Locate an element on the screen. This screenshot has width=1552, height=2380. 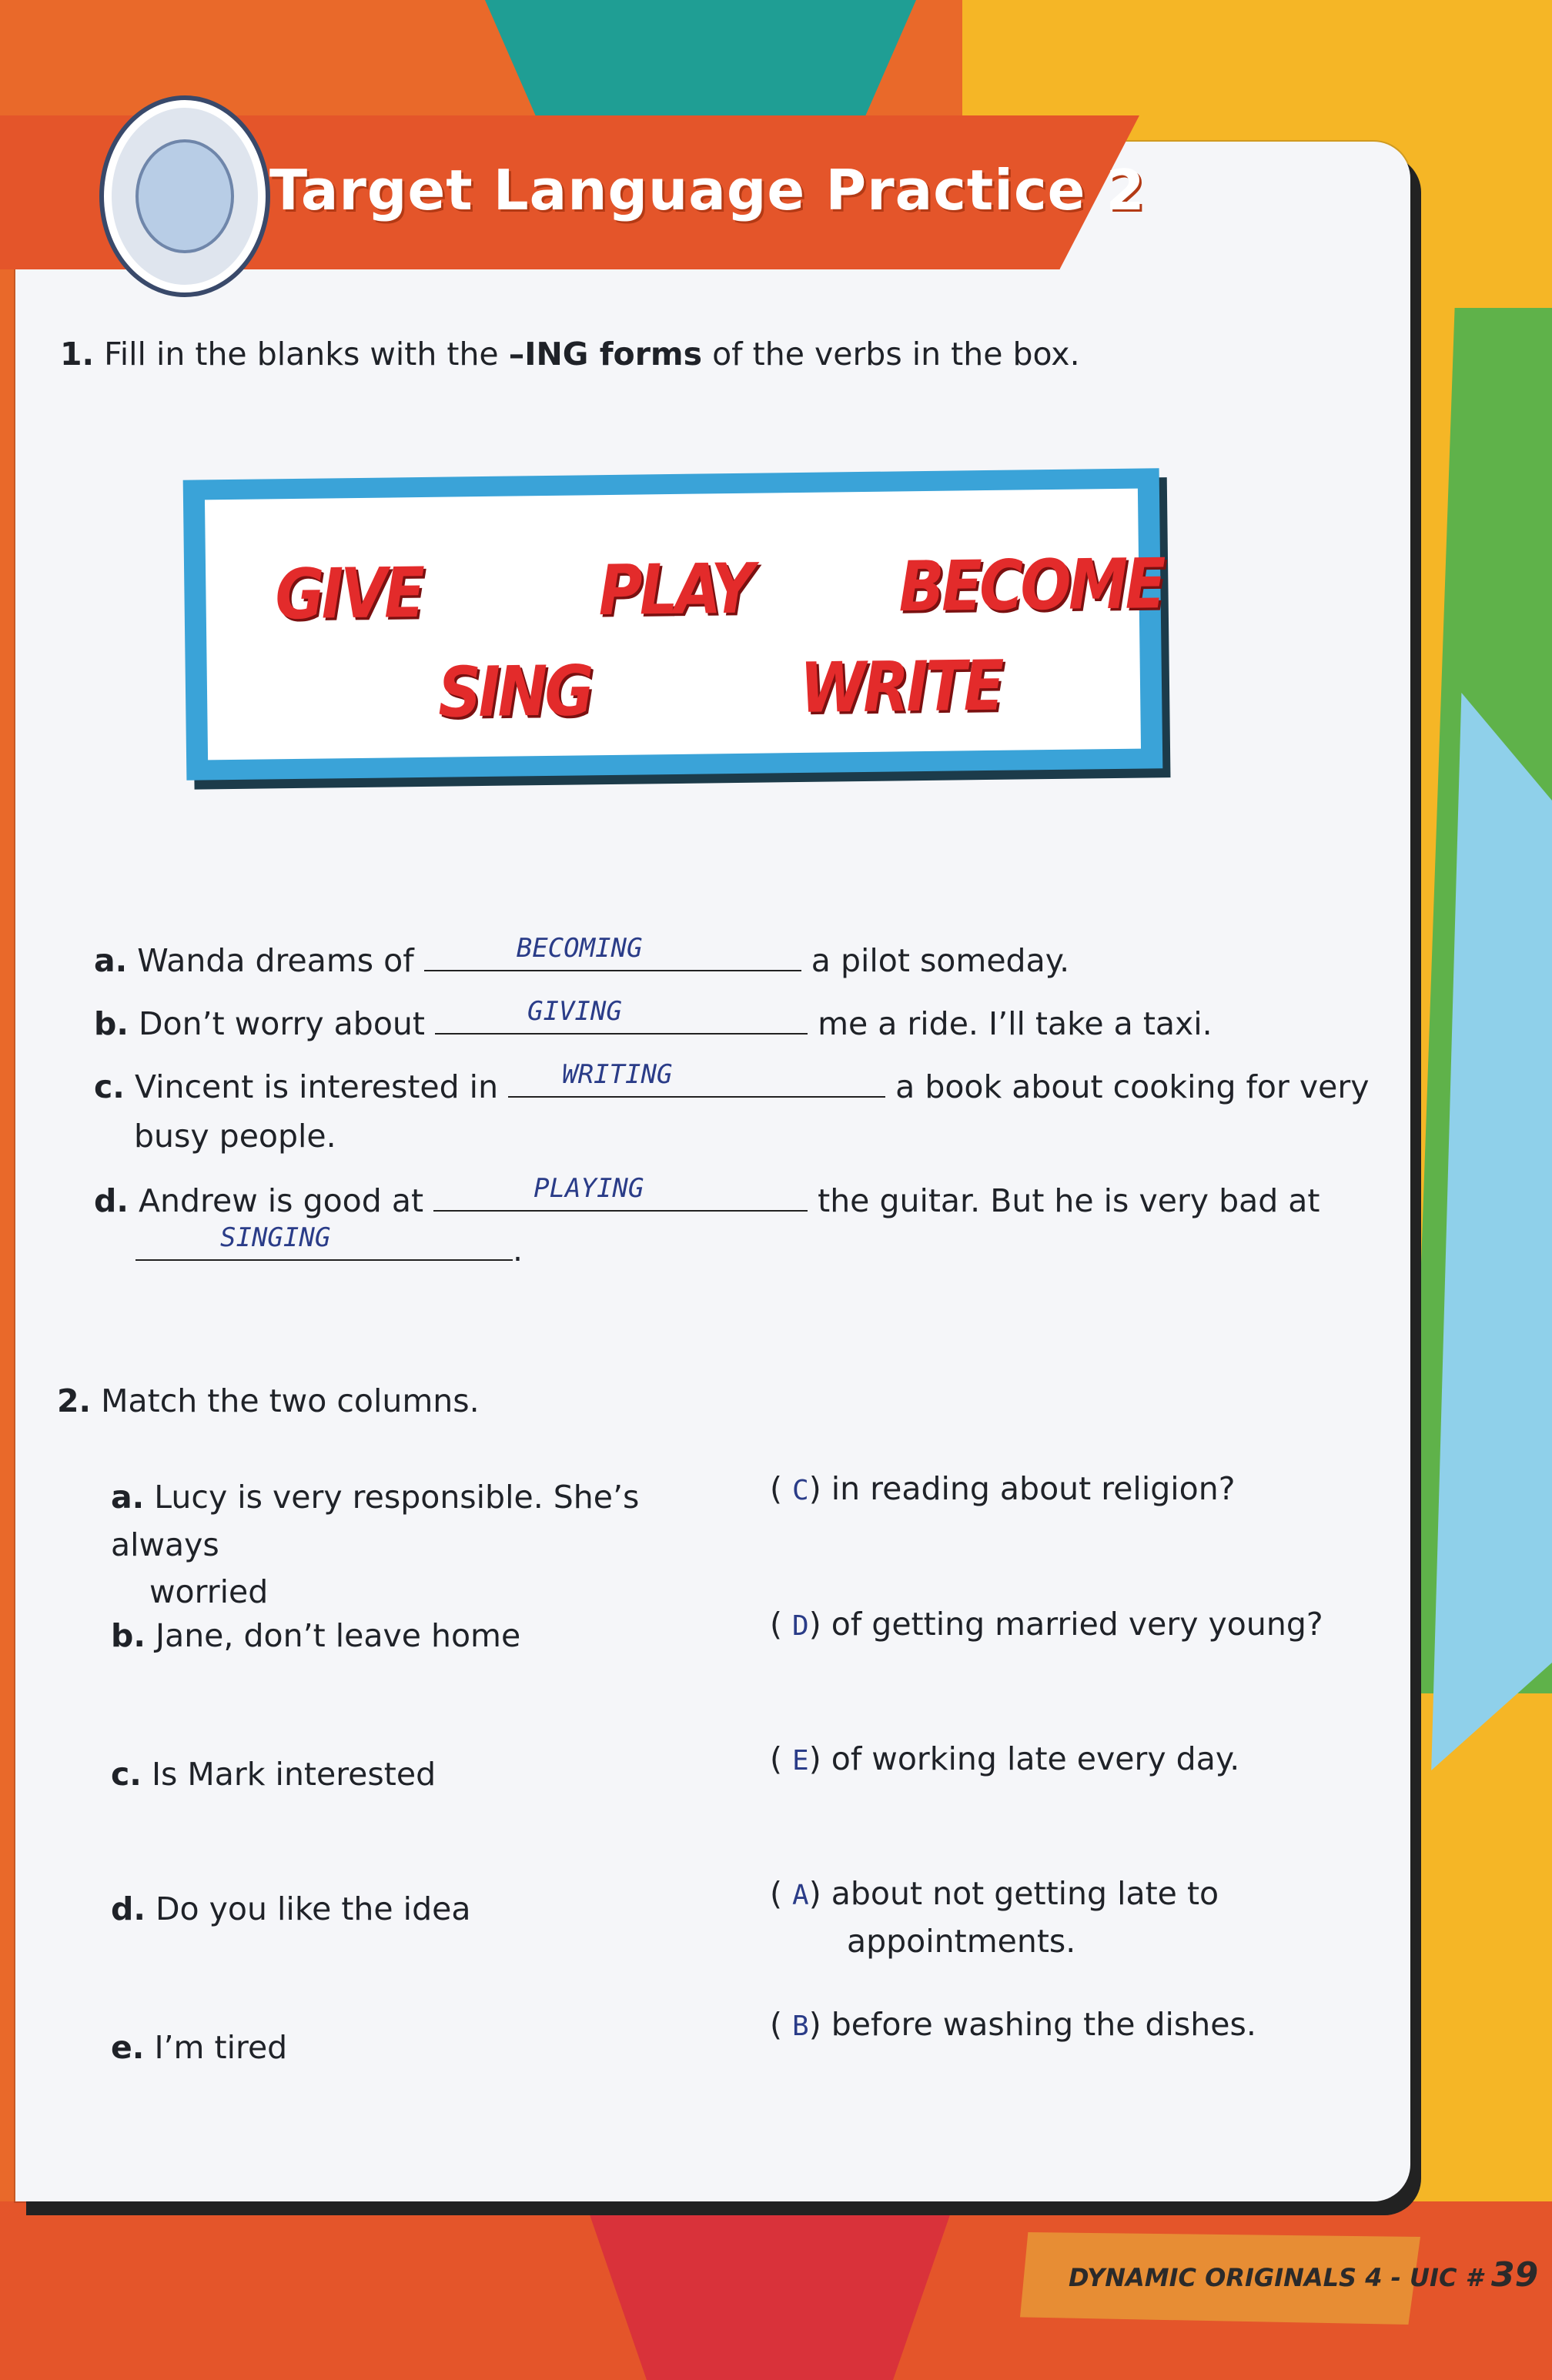
page-number: 39 is located at coordinates (1515, 2275).